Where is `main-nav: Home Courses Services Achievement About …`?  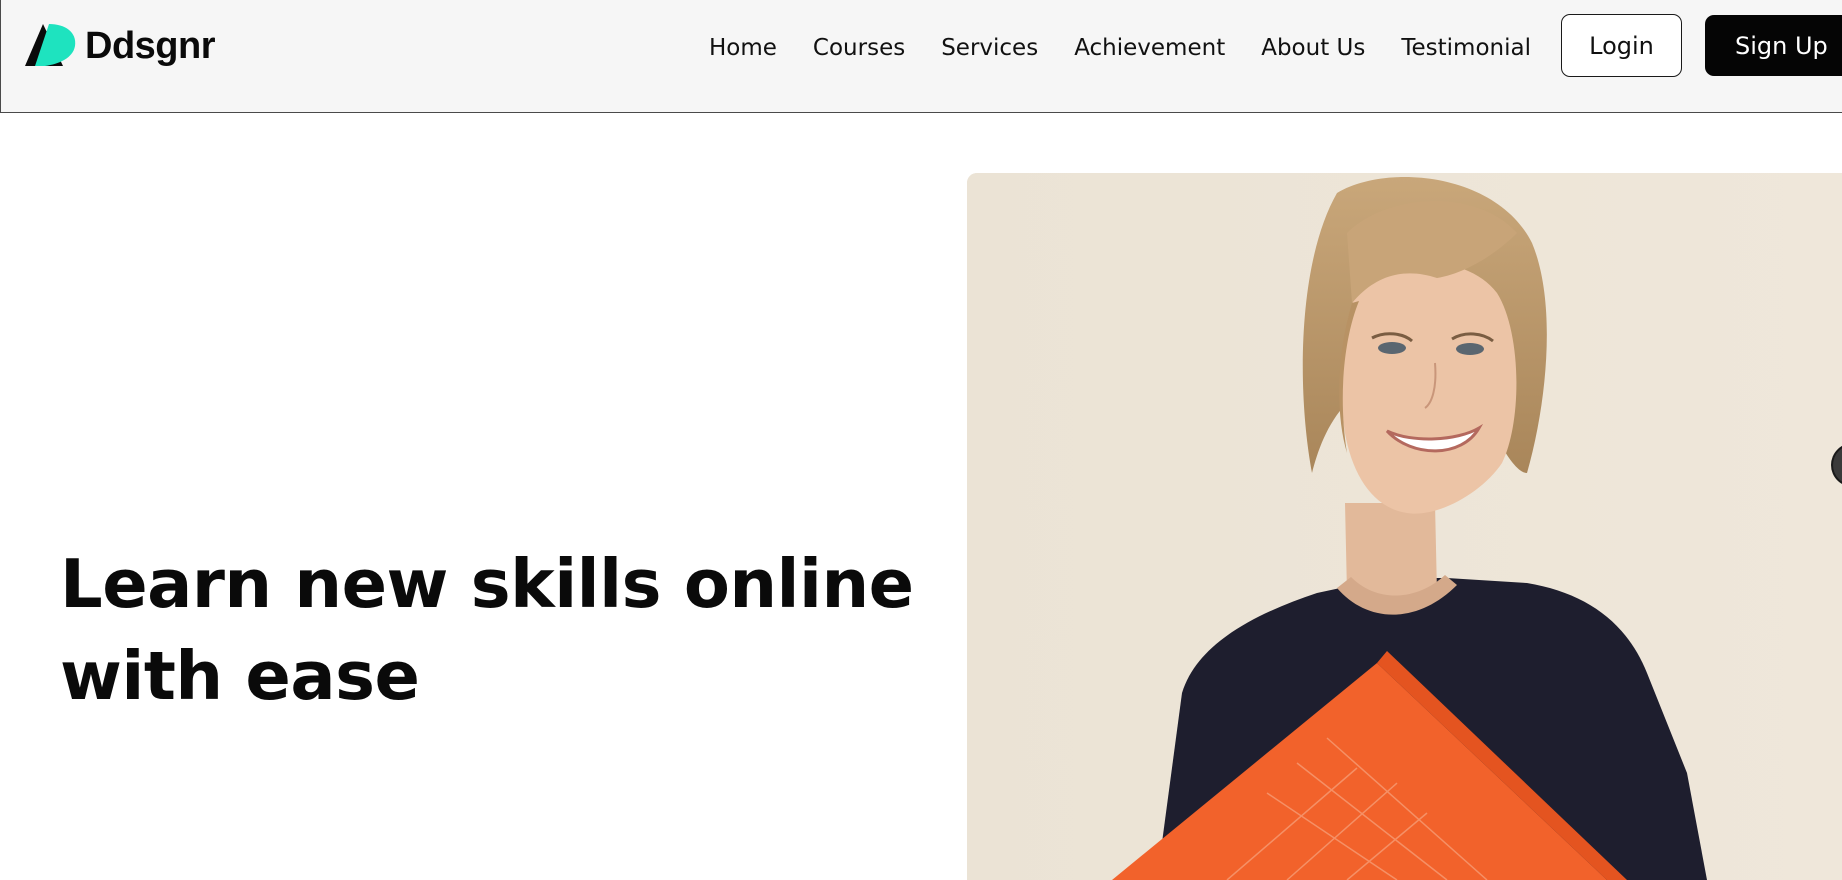
main-nav: Home Courses Services Achievement About … is located at coordinates (1120, 48).